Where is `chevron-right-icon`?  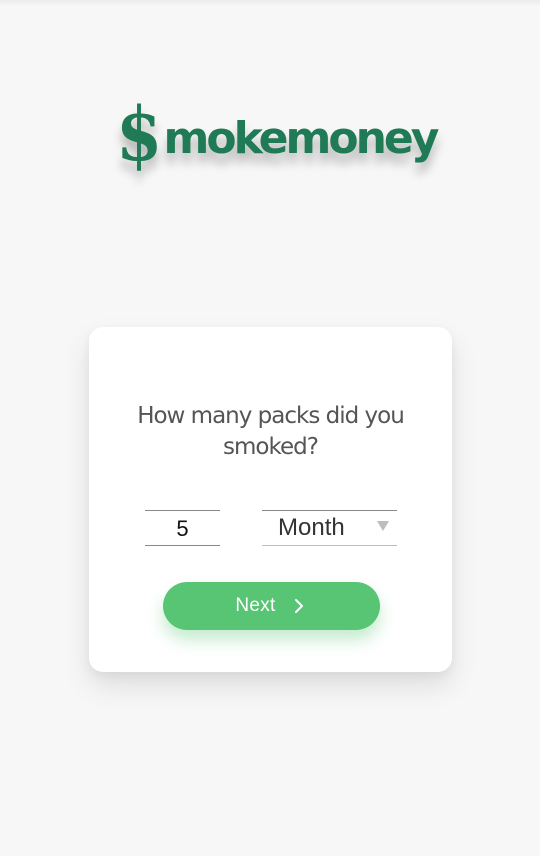
chevron-right-icon is located at coordinates (299, 606).